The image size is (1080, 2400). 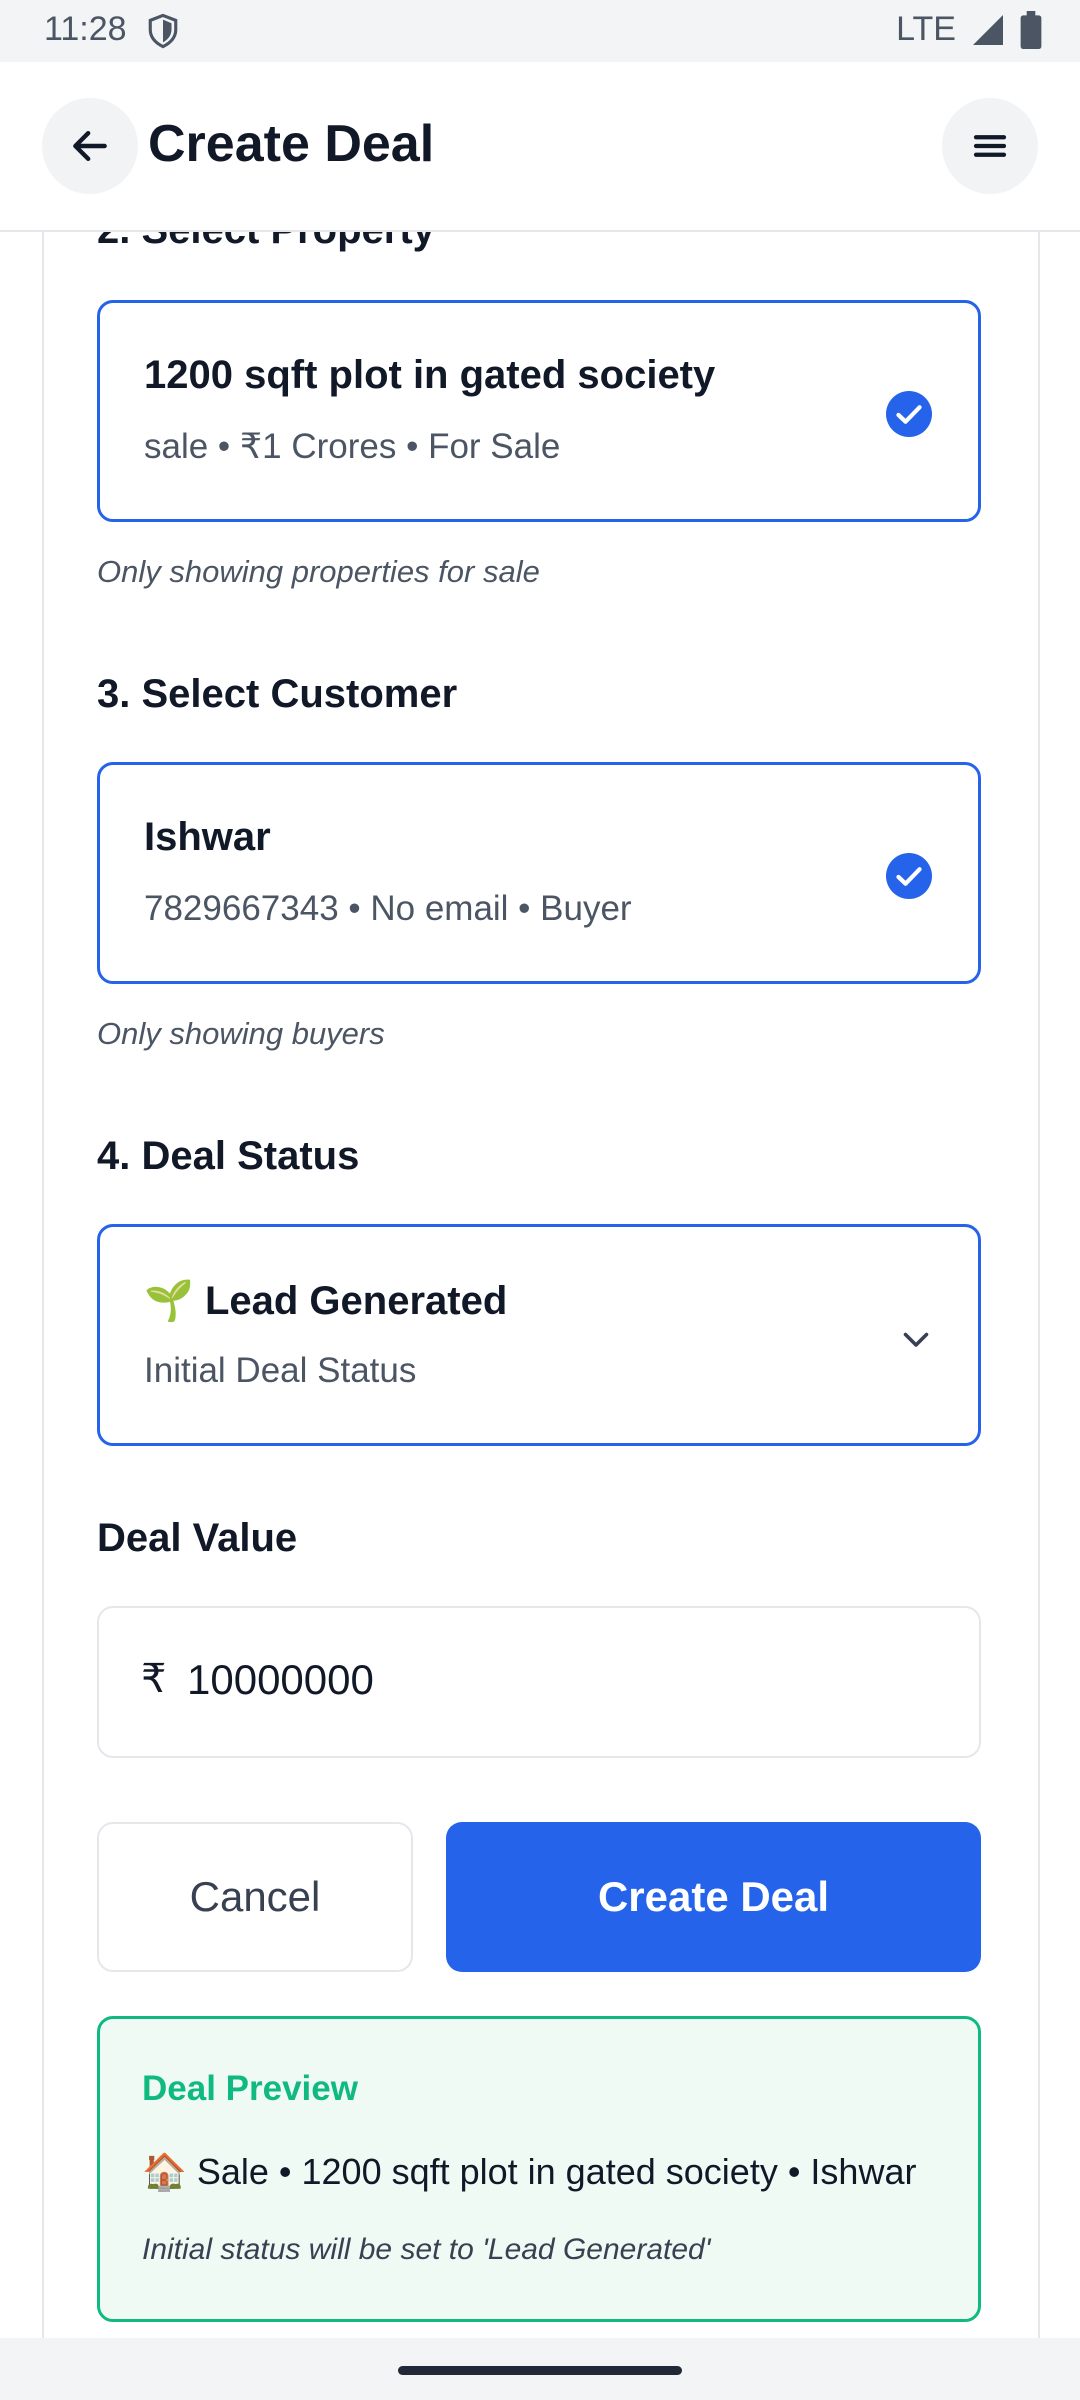 I want to click on deal-status-selected: 🌱 Lead Generated, so click(x=325, y=1300).